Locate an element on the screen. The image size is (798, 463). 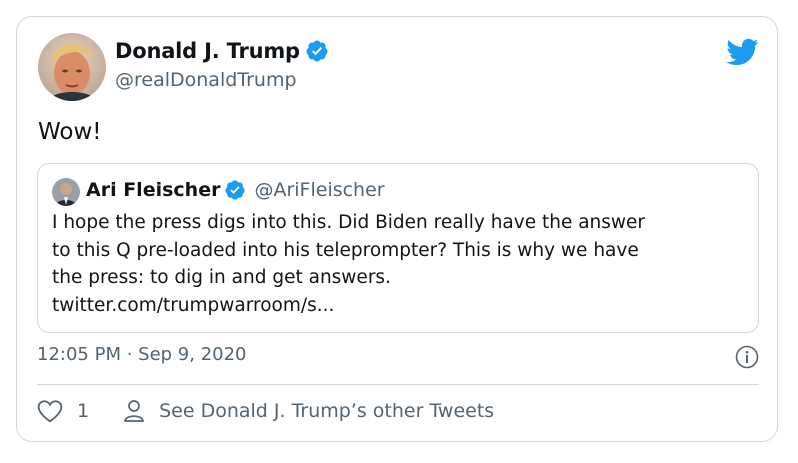
person-icon is located at coordinates (134, 411).